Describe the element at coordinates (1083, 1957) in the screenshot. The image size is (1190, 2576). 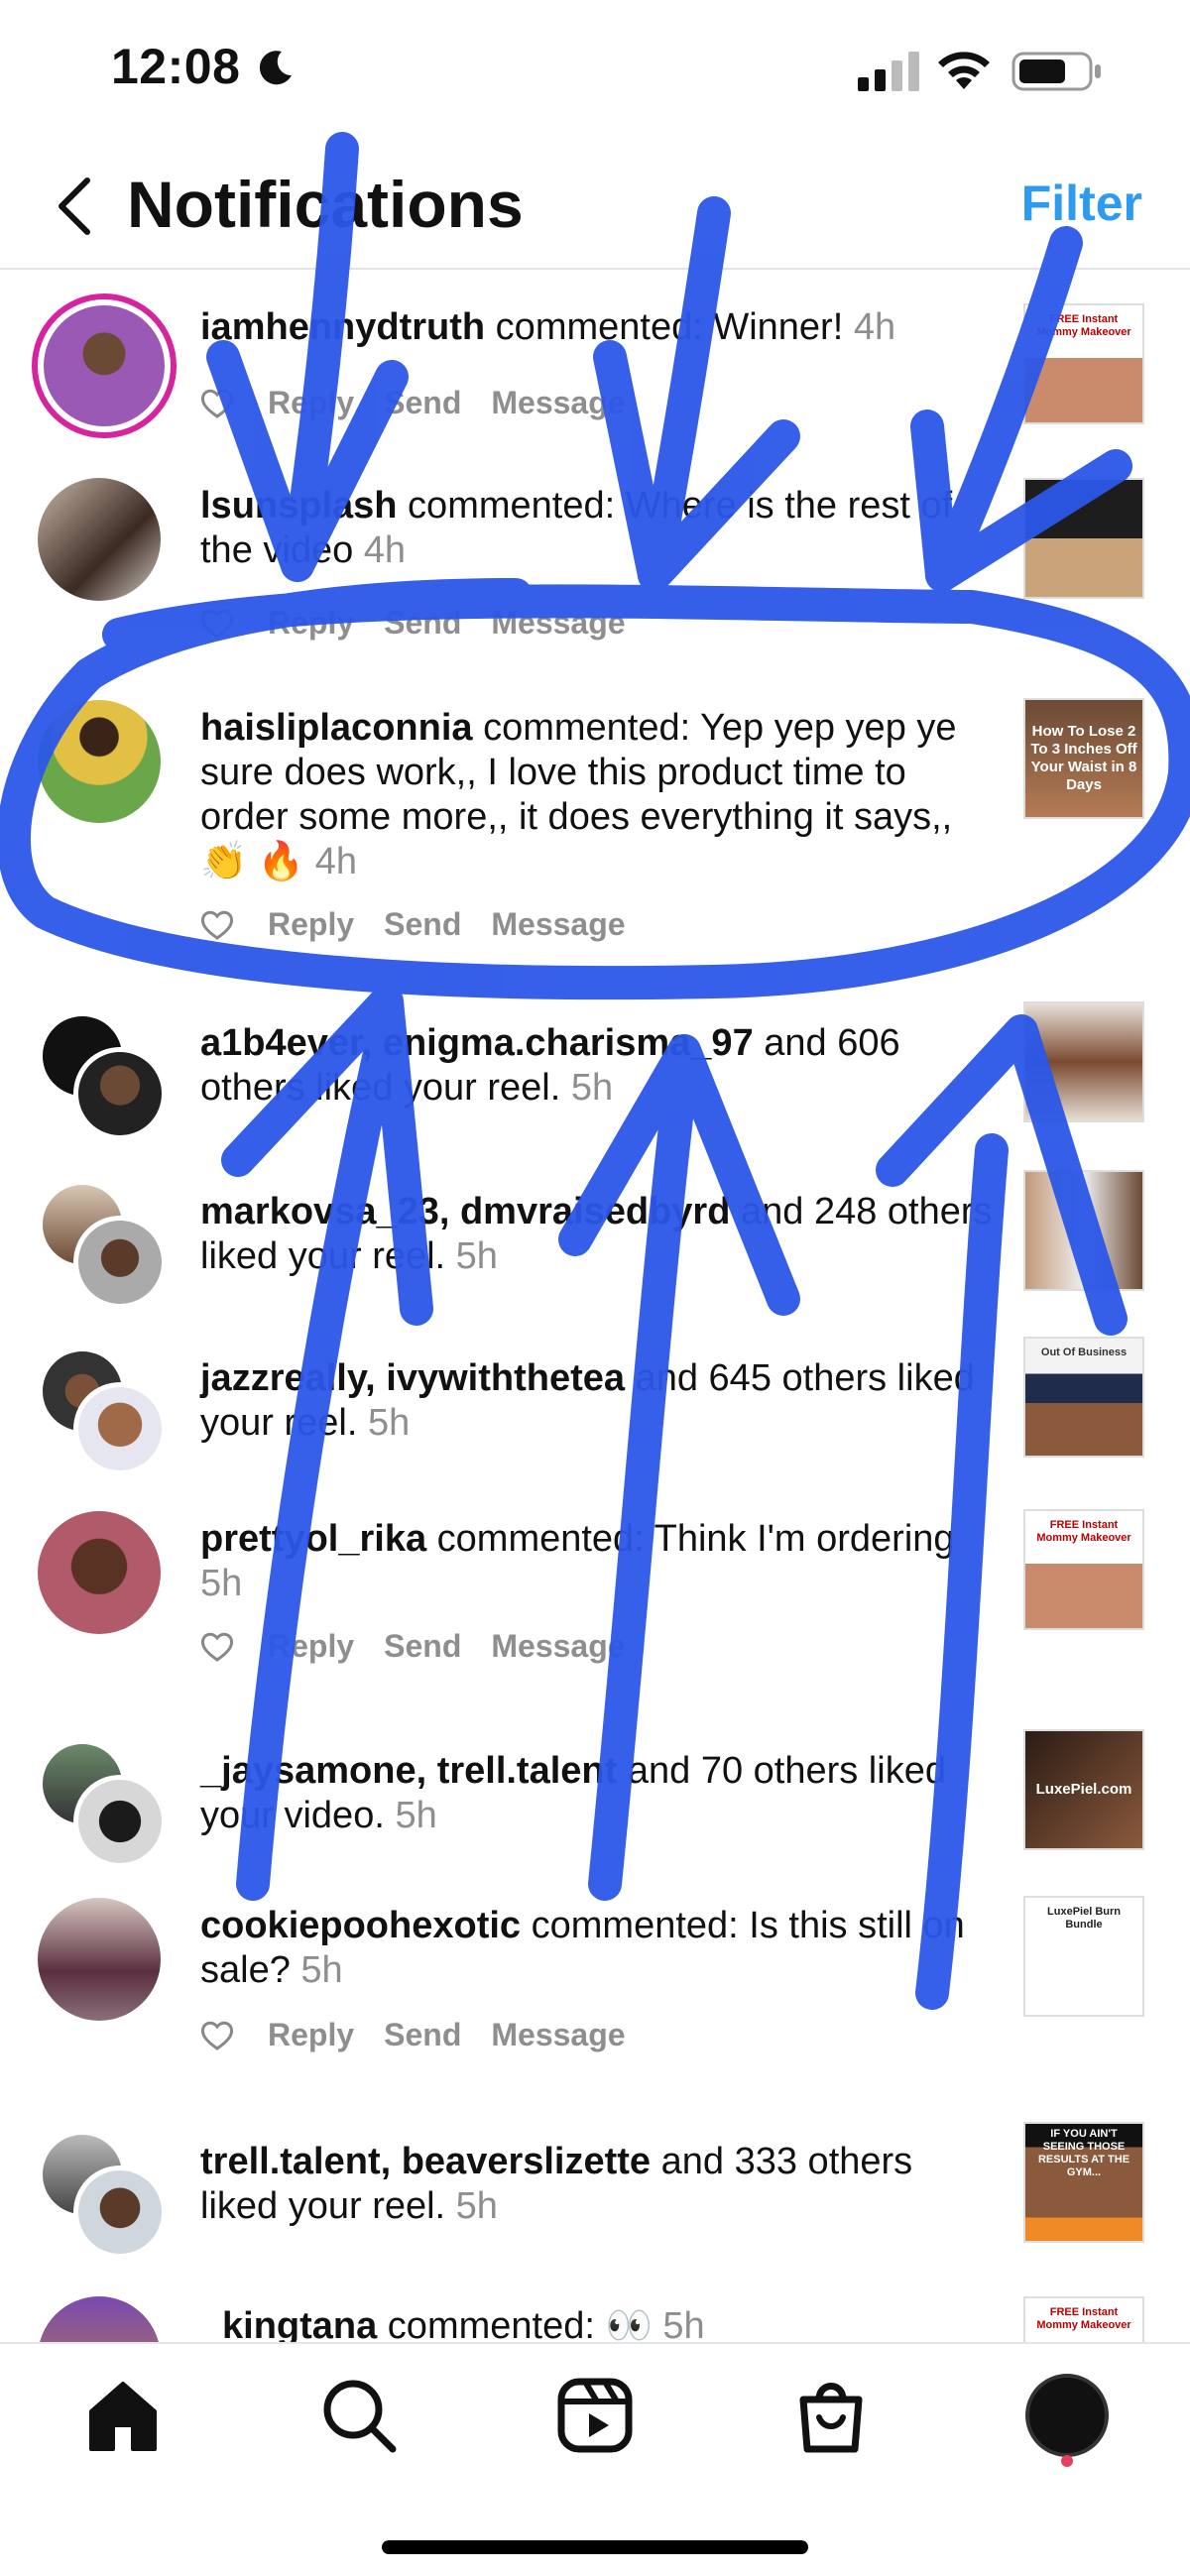
I see `post-thumbnail: LuxePiel Burn Bundle` at that location.